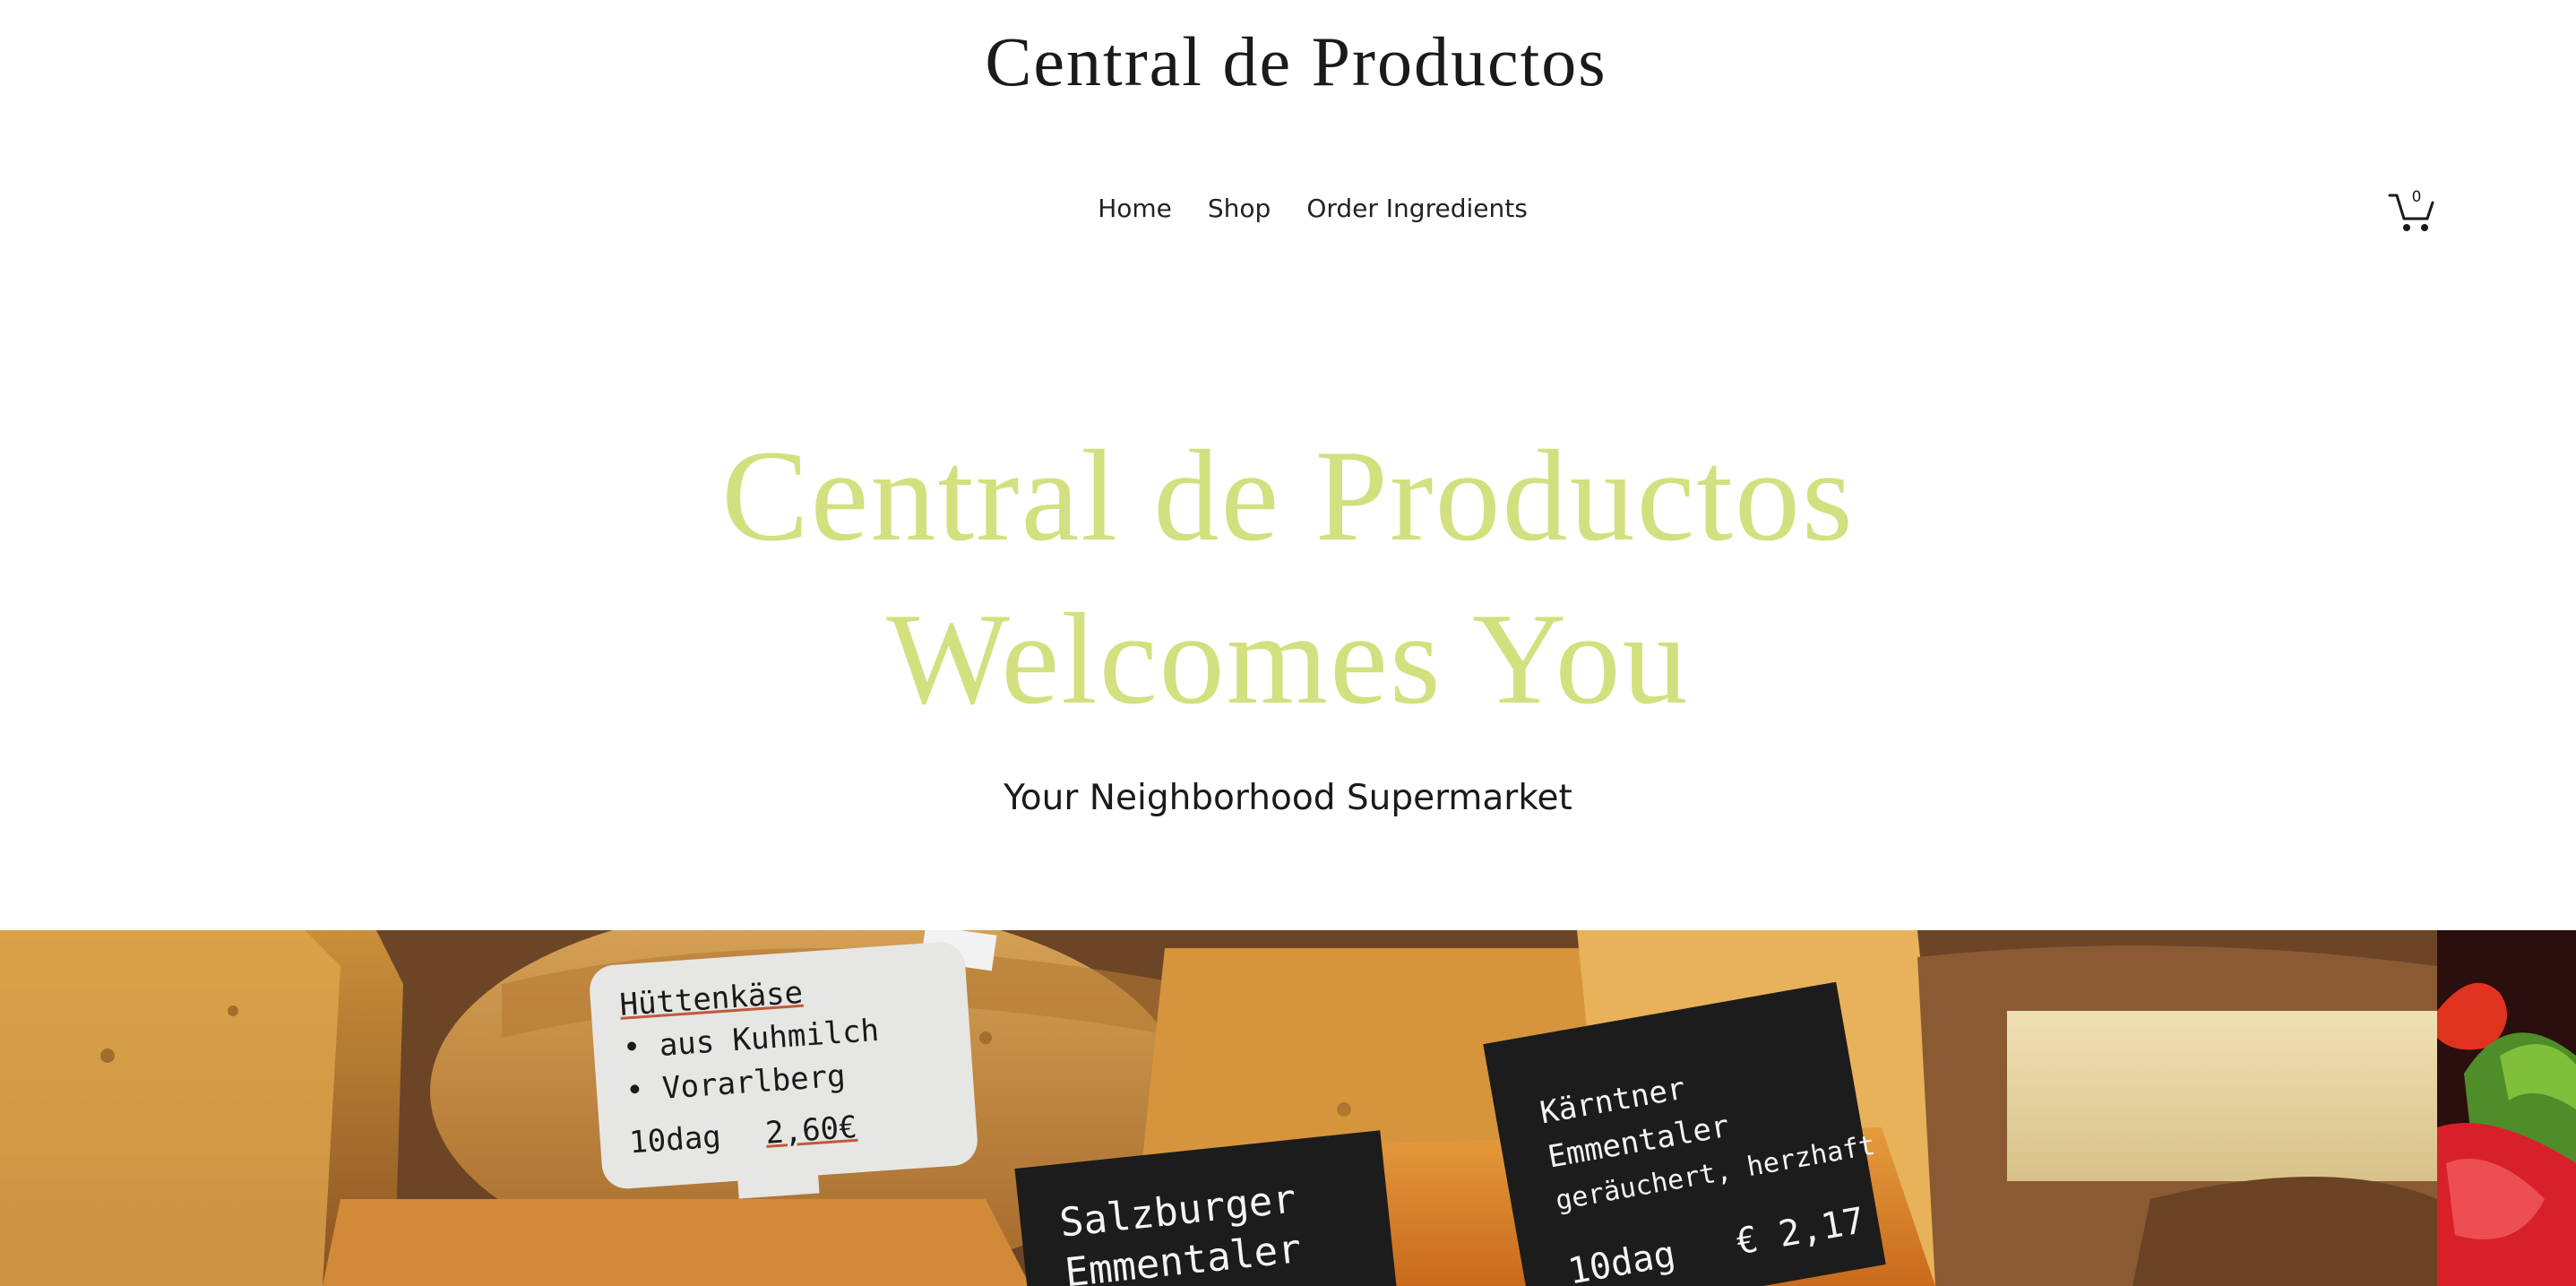 This screenshot has width=2576, height=1286. I want to click on nav-item-home: Home, so click(1135, 209).